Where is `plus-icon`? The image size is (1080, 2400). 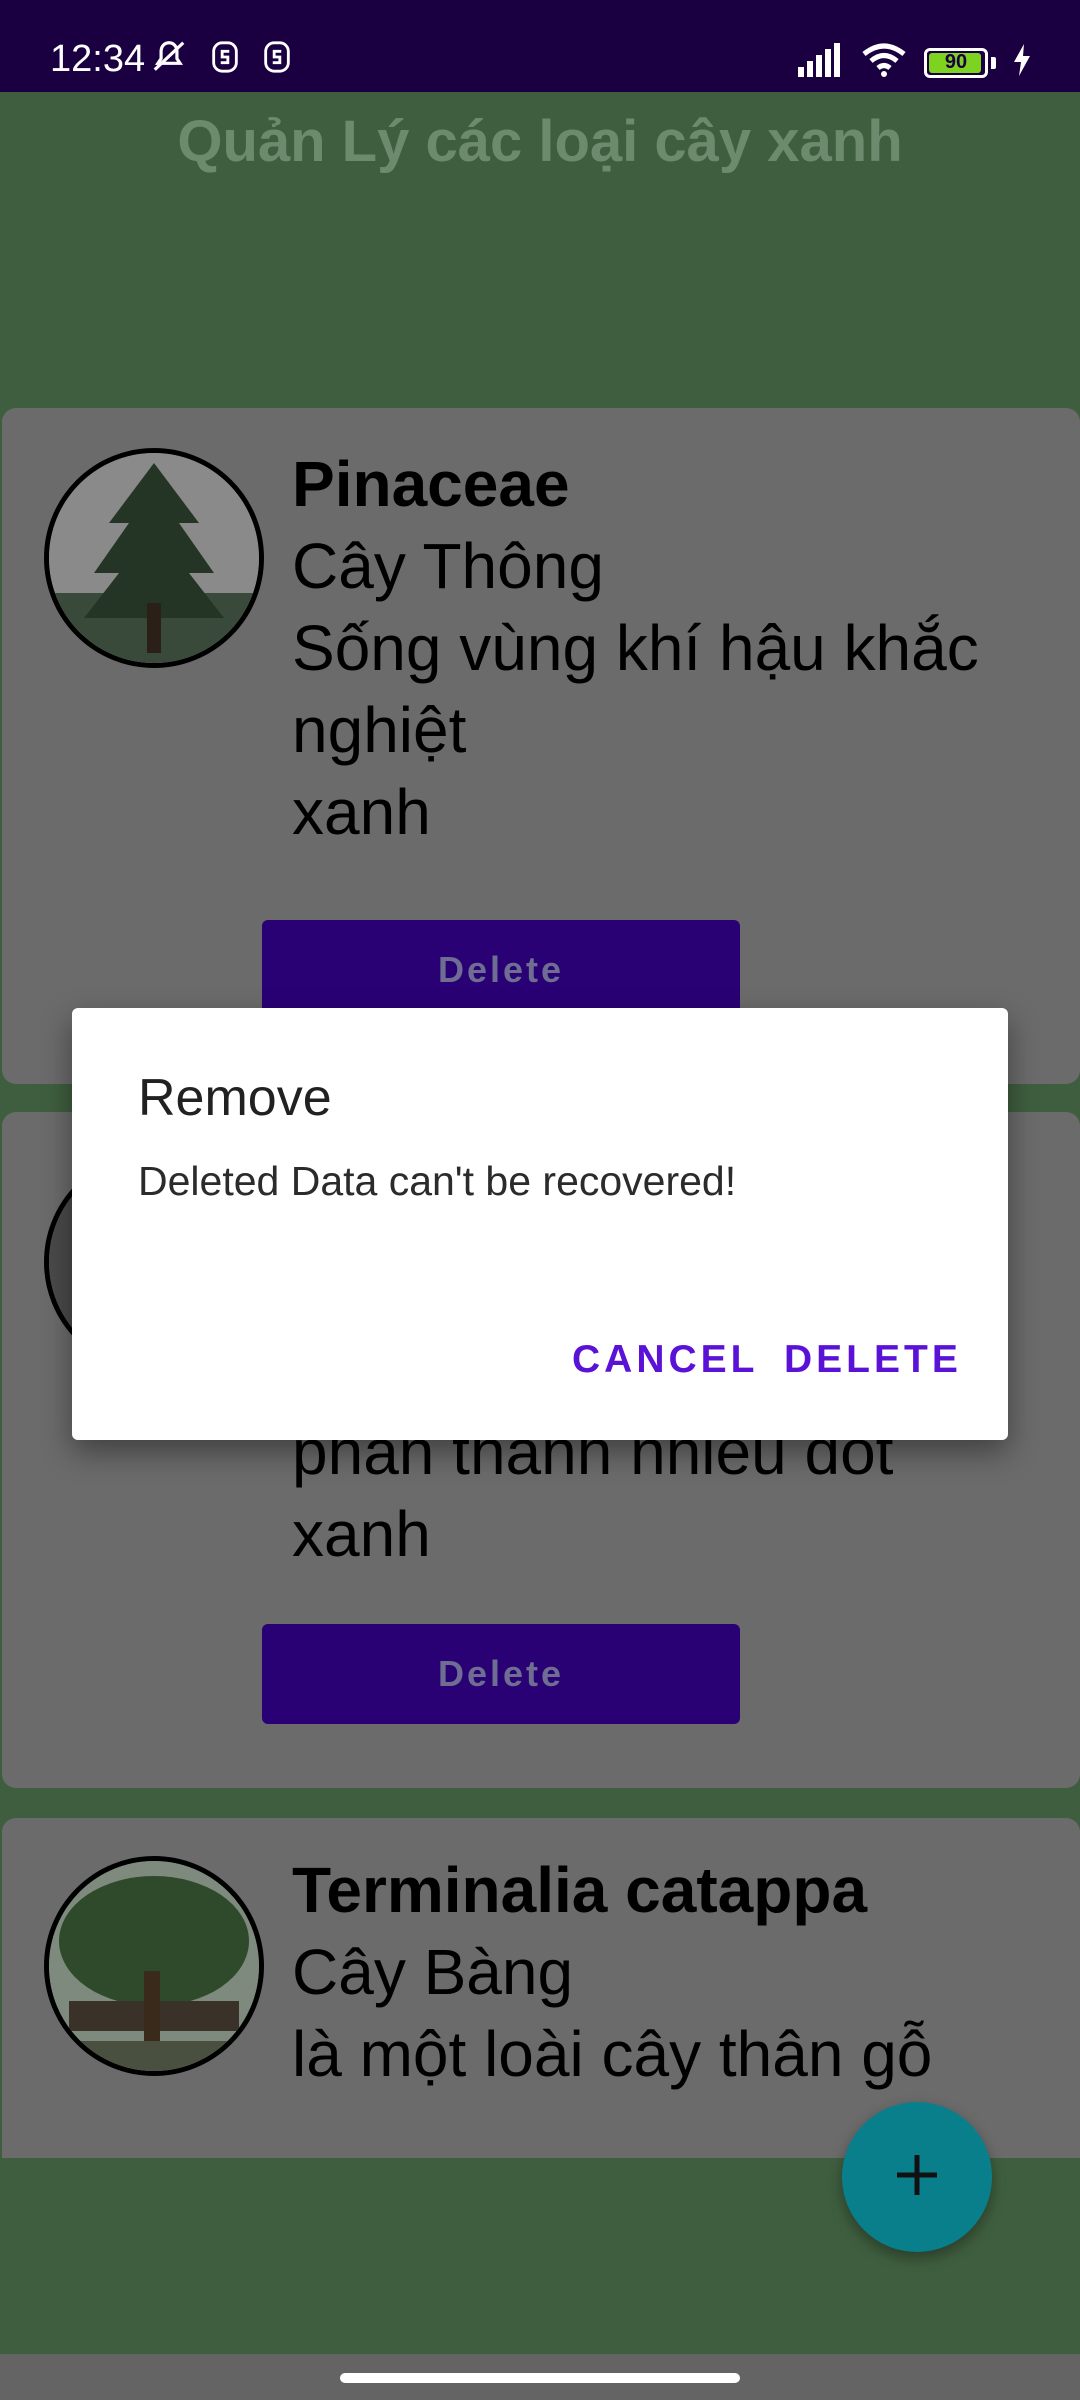 plus-icon is located at coordinates (917, 2177).